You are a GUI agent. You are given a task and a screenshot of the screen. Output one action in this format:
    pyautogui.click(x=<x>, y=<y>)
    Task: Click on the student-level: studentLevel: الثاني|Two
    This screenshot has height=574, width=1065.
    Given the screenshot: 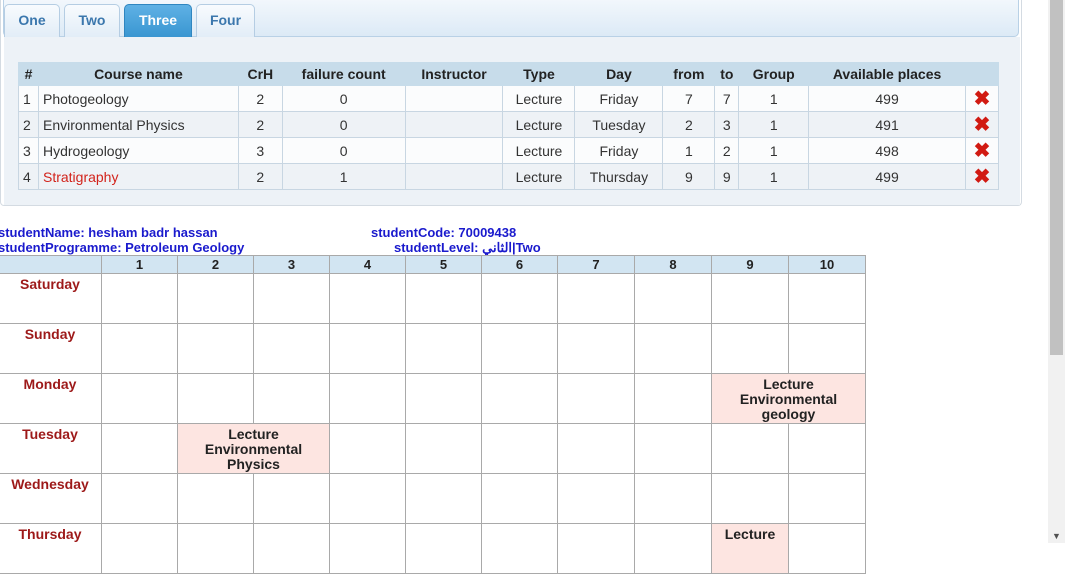 What is the action you would take?
    pyautogui.click(x=467, y=247)
    